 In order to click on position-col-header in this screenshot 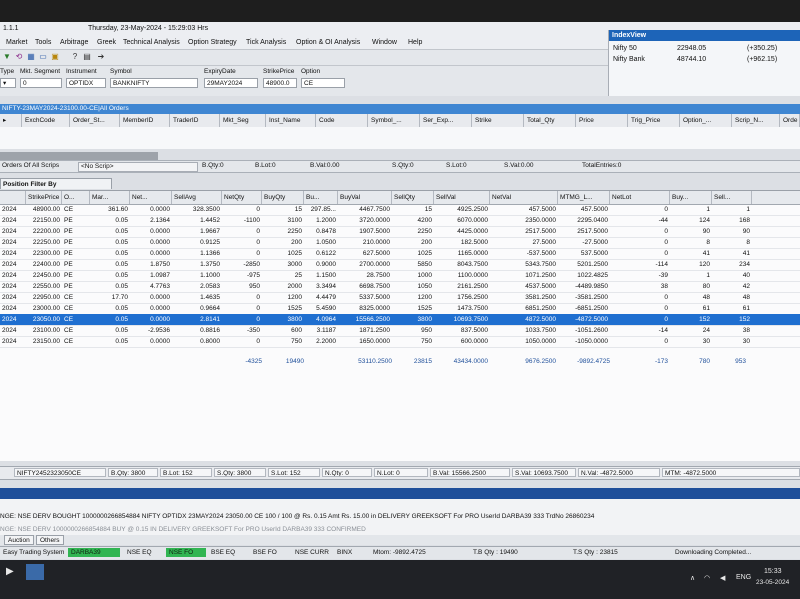, I will do `click(13, 197)`.